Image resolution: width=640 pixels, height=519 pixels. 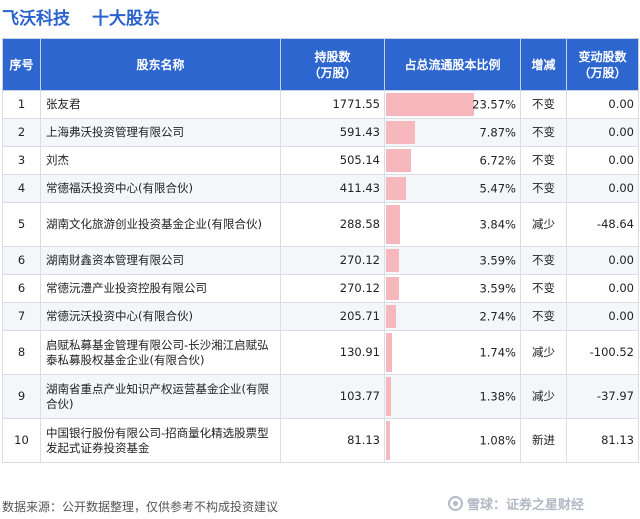 I want to click on rank-cell: 1, so click(x=21, y=104).